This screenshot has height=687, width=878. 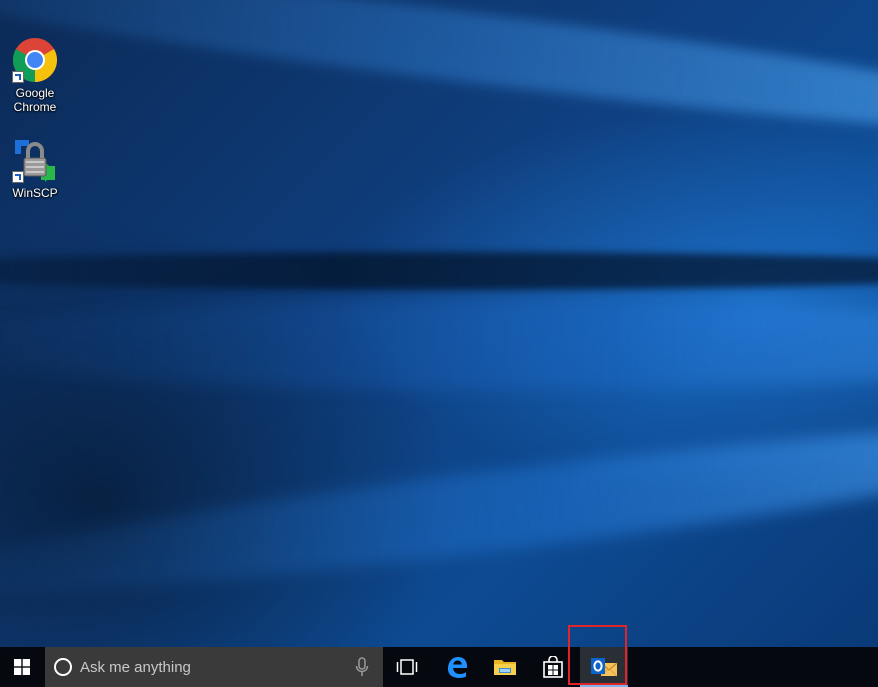 What do you see at coordinates (35, 60) in the screenshot?
I see `chrome-icon` at bounding box center [35, 60].